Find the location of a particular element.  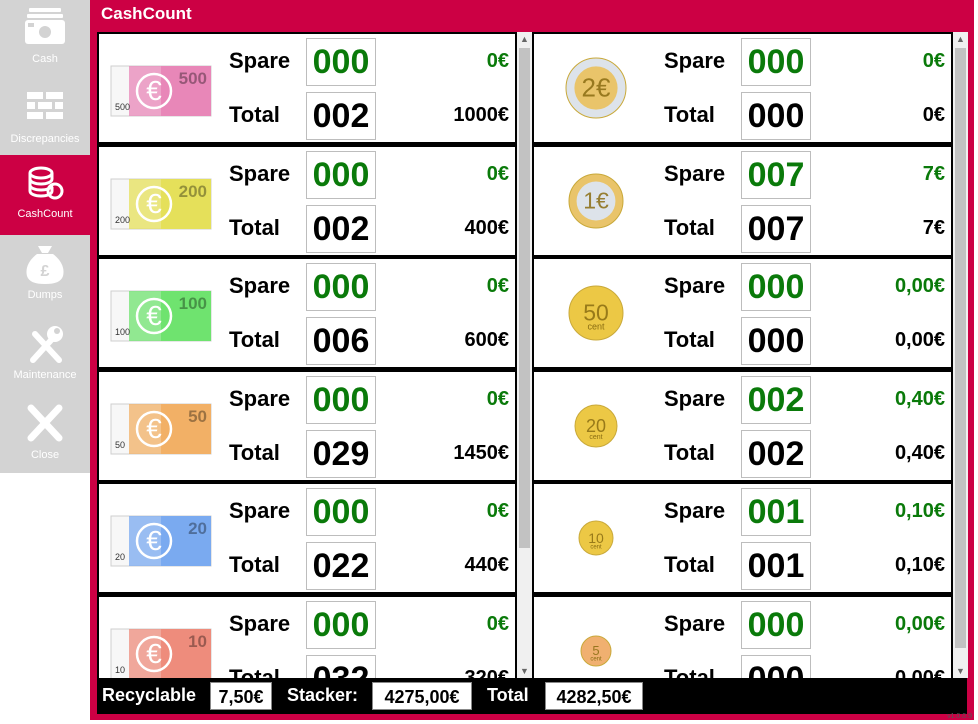

coin-stack-icon is located at coordinates (46, 183).